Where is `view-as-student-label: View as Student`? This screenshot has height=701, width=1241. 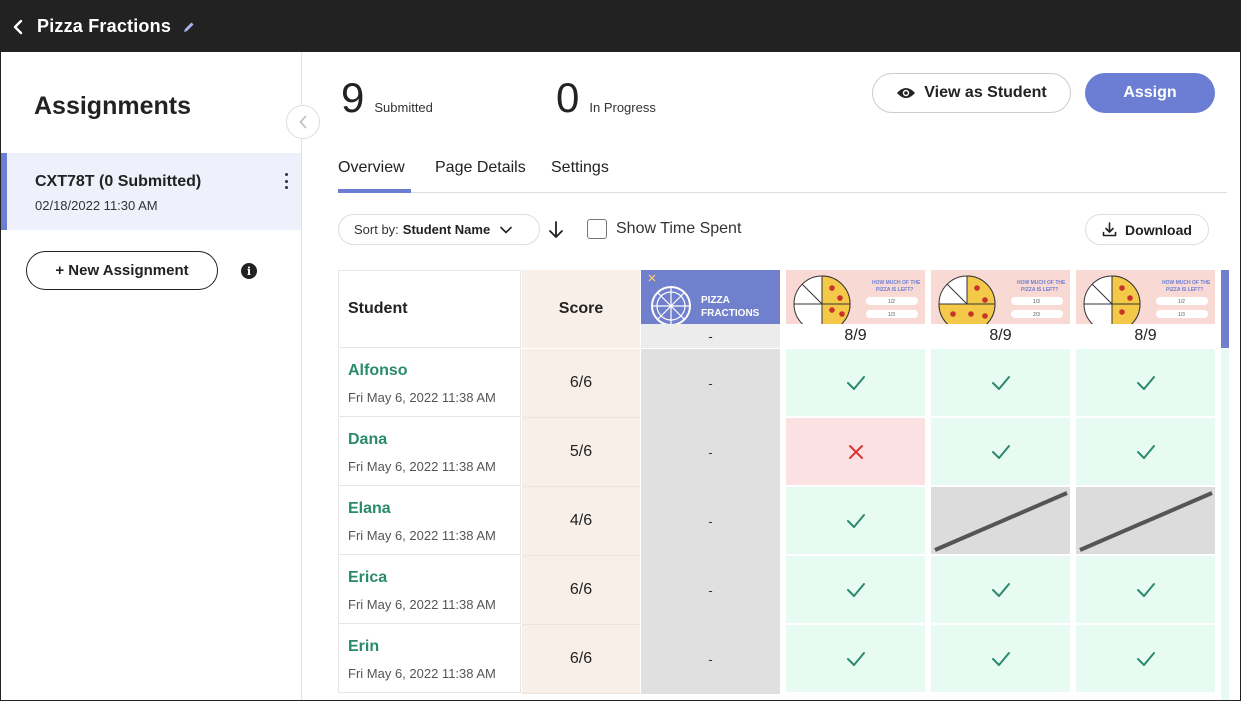
view-as-student-label: View as Student is located at coordinates (985, 92).